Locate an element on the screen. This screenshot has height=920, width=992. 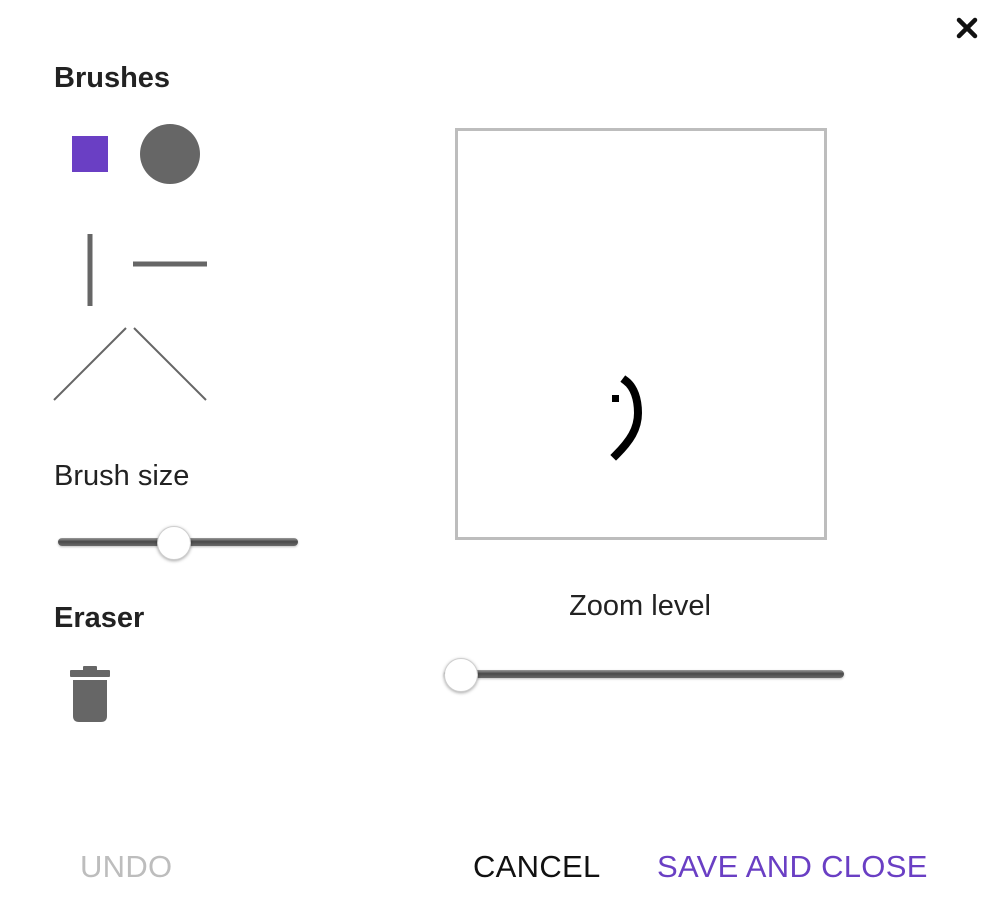
diagonal-down-brush-icon is located at coordinates (170, 364).